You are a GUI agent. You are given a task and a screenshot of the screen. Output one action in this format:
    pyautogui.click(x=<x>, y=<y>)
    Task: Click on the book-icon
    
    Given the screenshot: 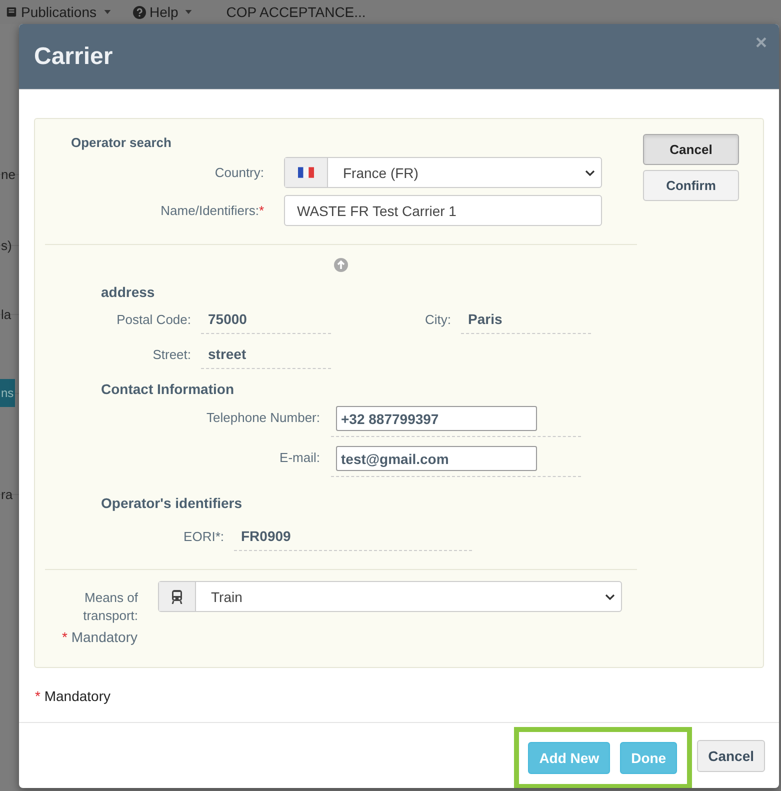 What is the action you would take?
    pyautogui.click(x=11, y=12)
    